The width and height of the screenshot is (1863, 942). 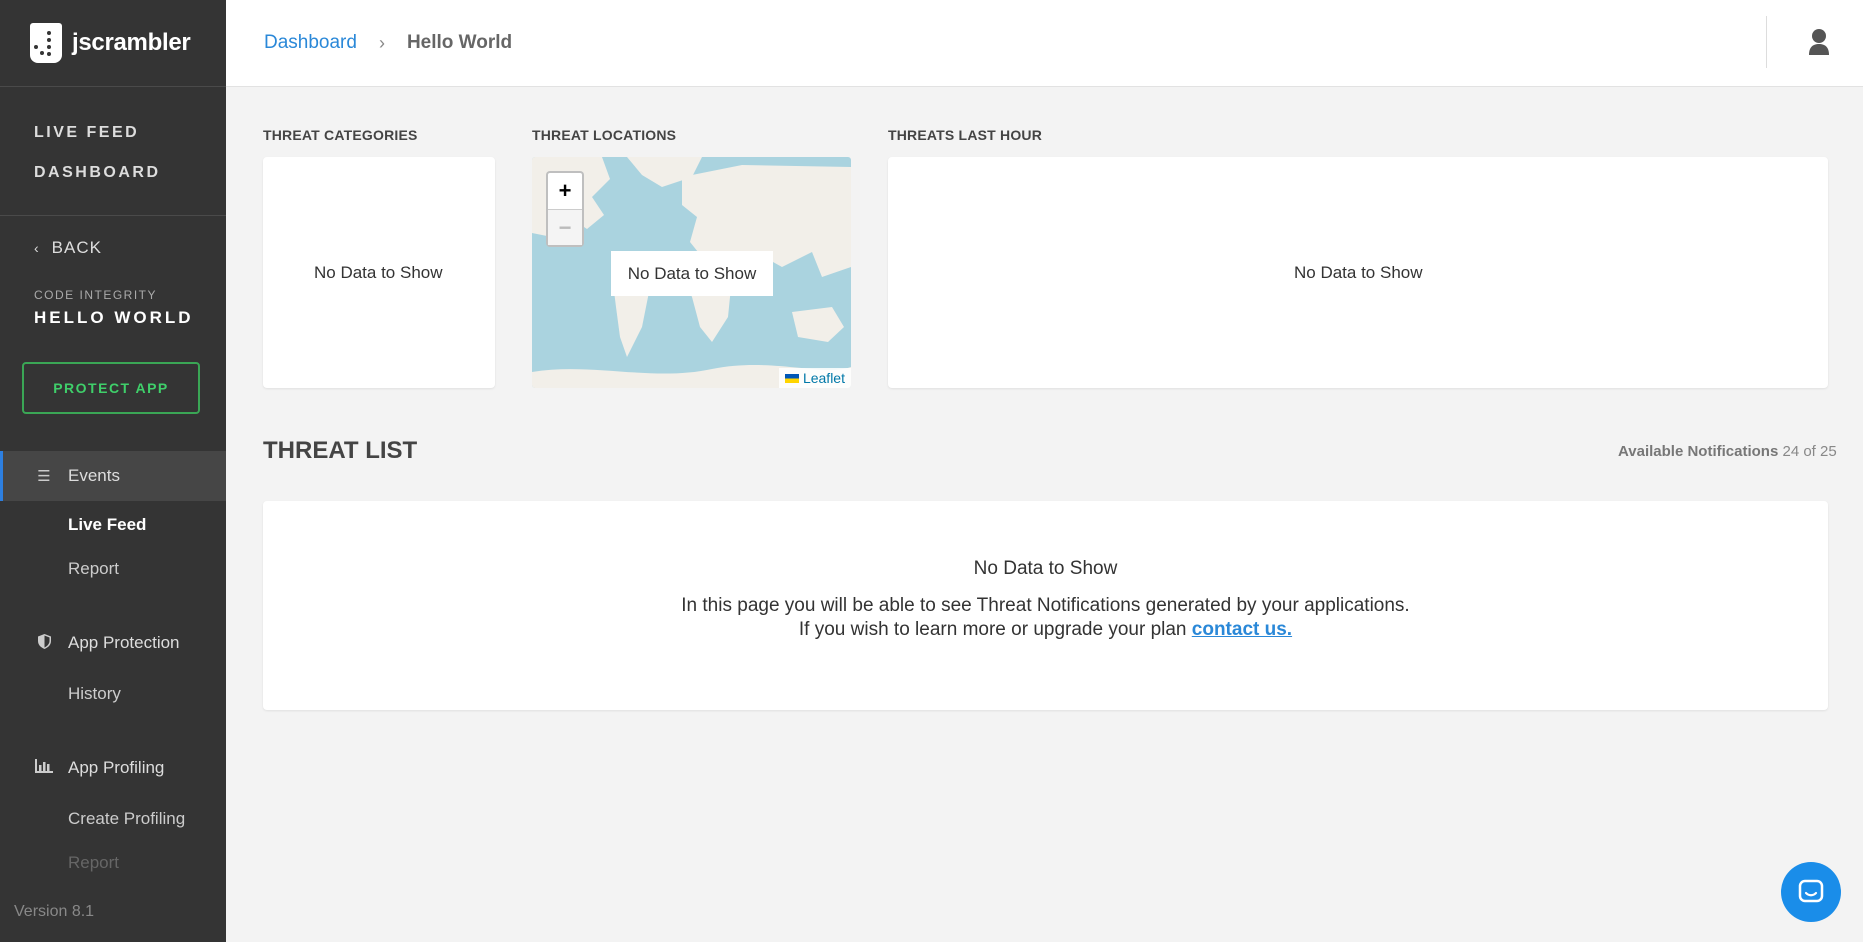 What do you see at coordinates (126, 819) in the screenshot?
I see `sidebar-item-create-profiling: Create Profiling` at bounding box center [126, 819].